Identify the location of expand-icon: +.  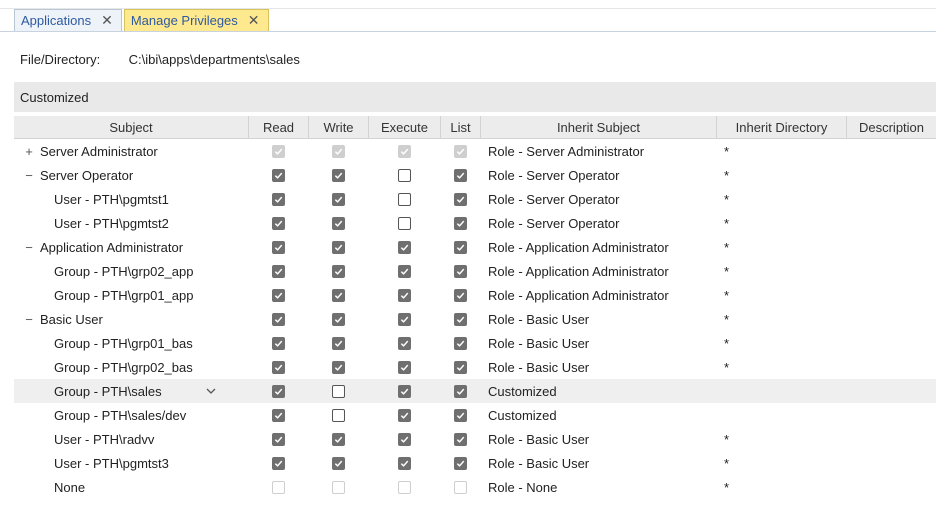
(29, 151).